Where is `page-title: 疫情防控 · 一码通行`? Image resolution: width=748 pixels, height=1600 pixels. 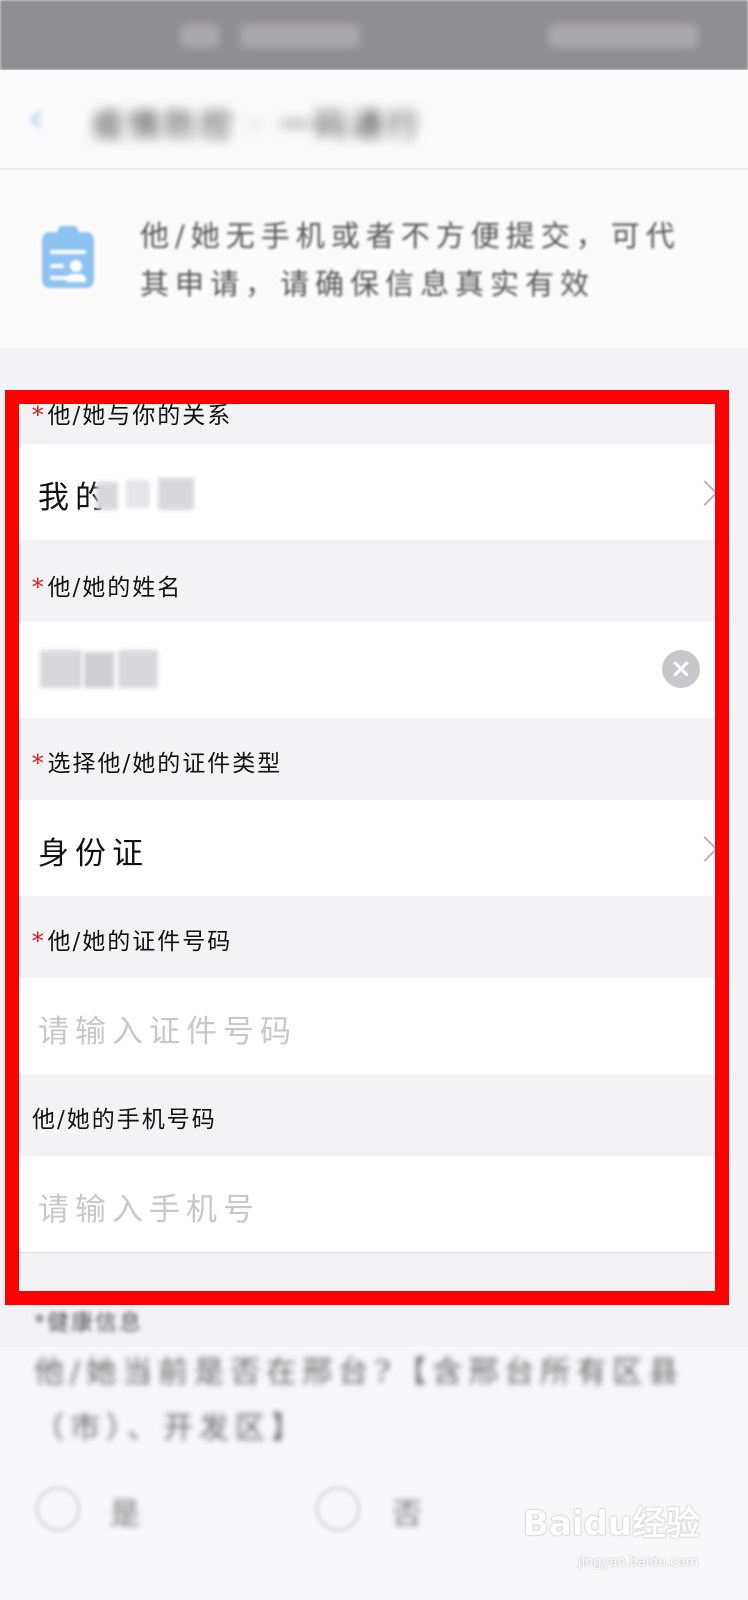 page-title: 疫情防控 · 一码通行 is located at coordinates (257, 125).